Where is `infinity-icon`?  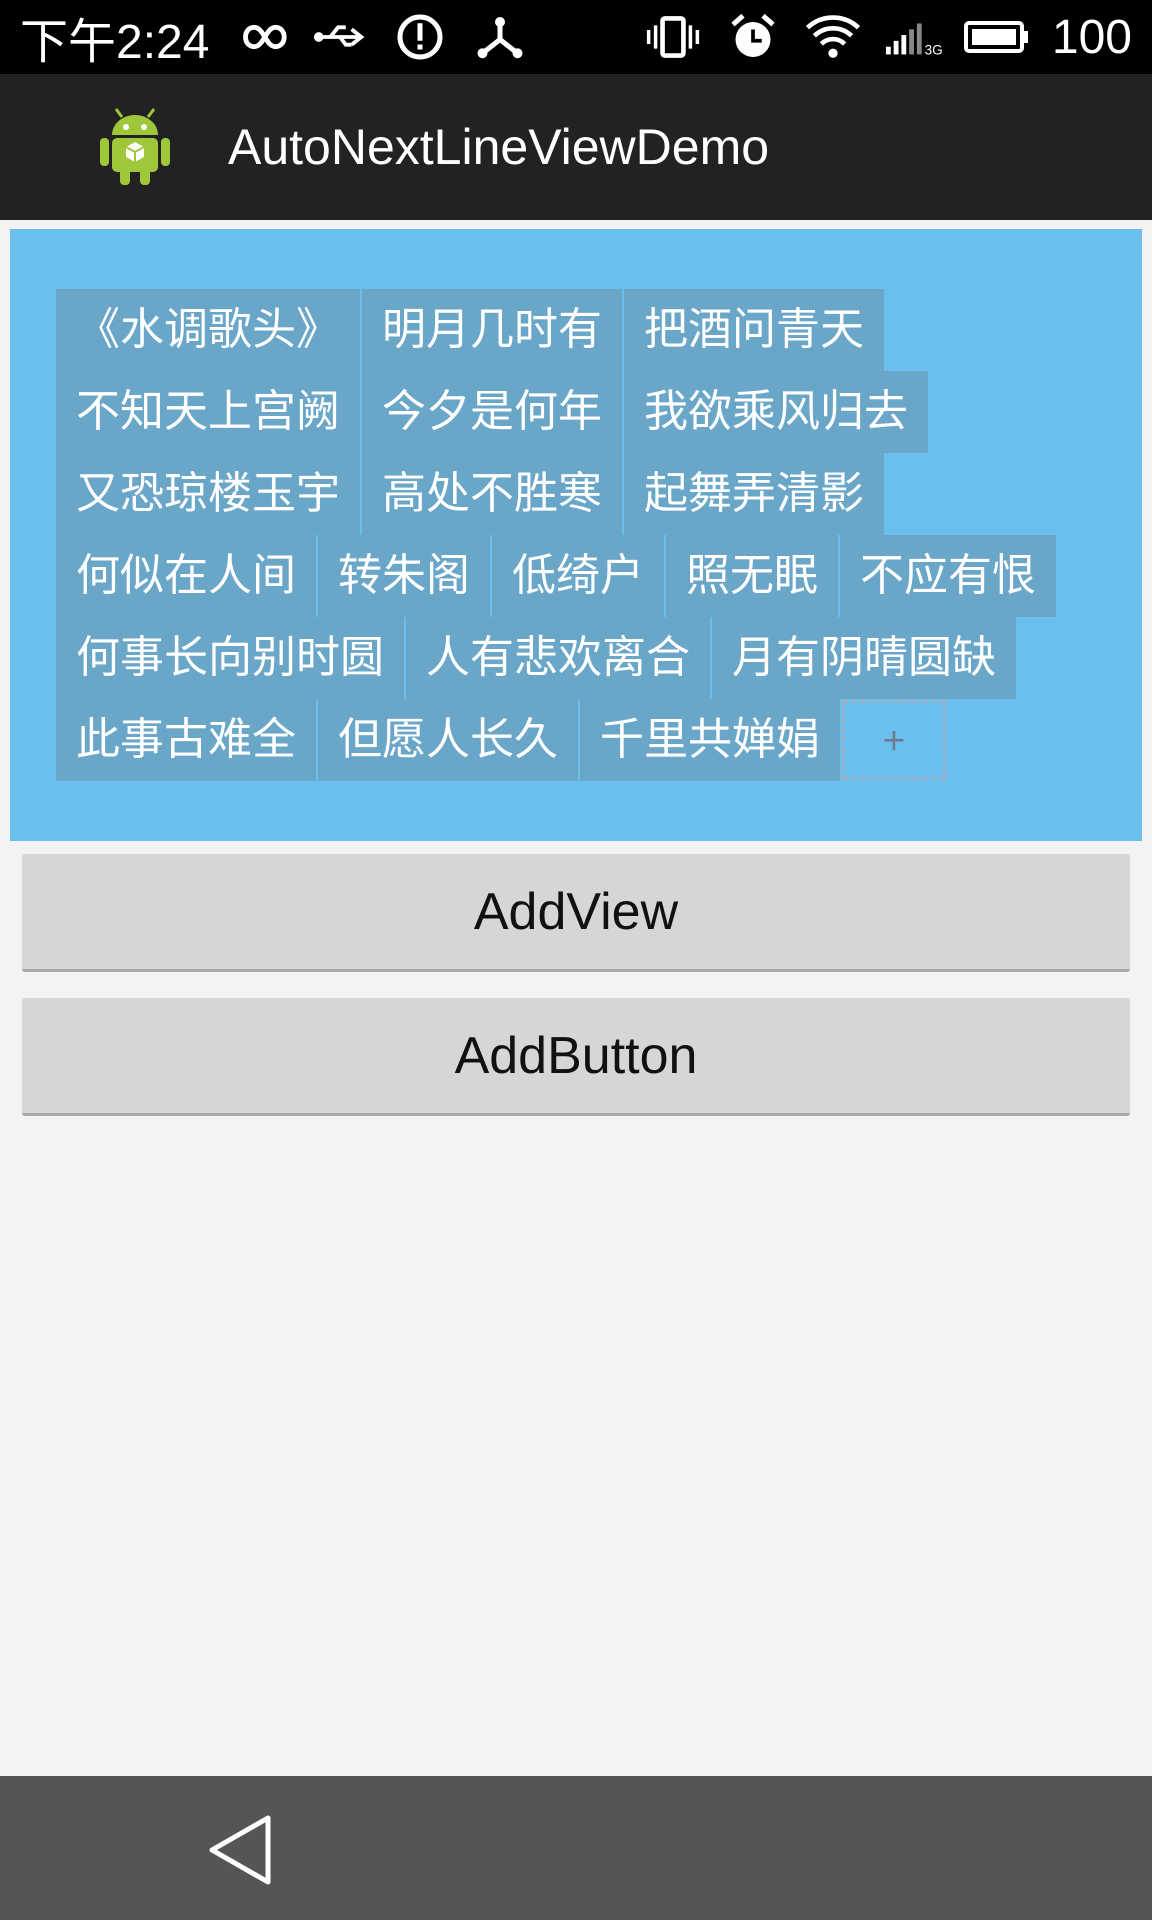
infinity-icon is located at coordinates (260, 37).